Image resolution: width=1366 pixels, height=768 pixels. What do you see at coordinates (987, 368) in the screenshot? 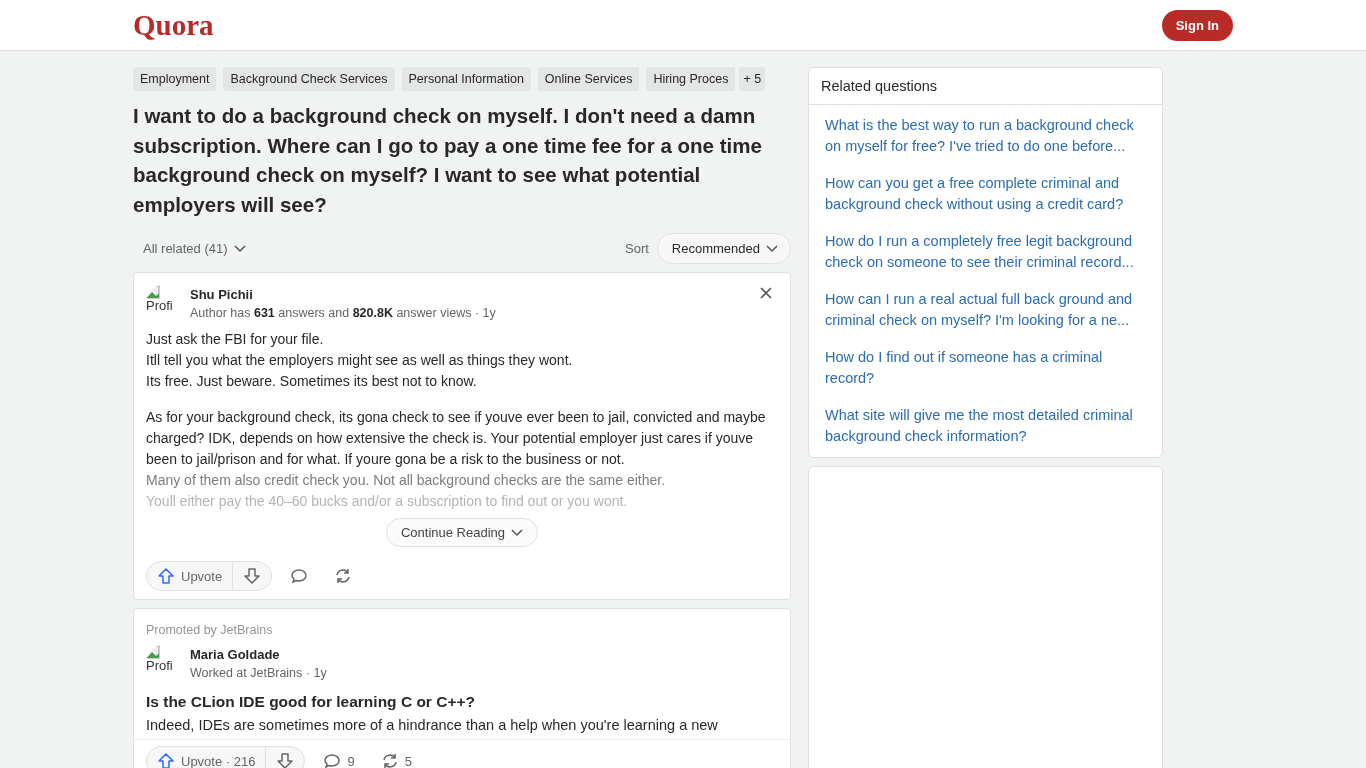
I see `related-question-link: How do I find out if someone has a criminal record?` at bounding box center [987, 368].